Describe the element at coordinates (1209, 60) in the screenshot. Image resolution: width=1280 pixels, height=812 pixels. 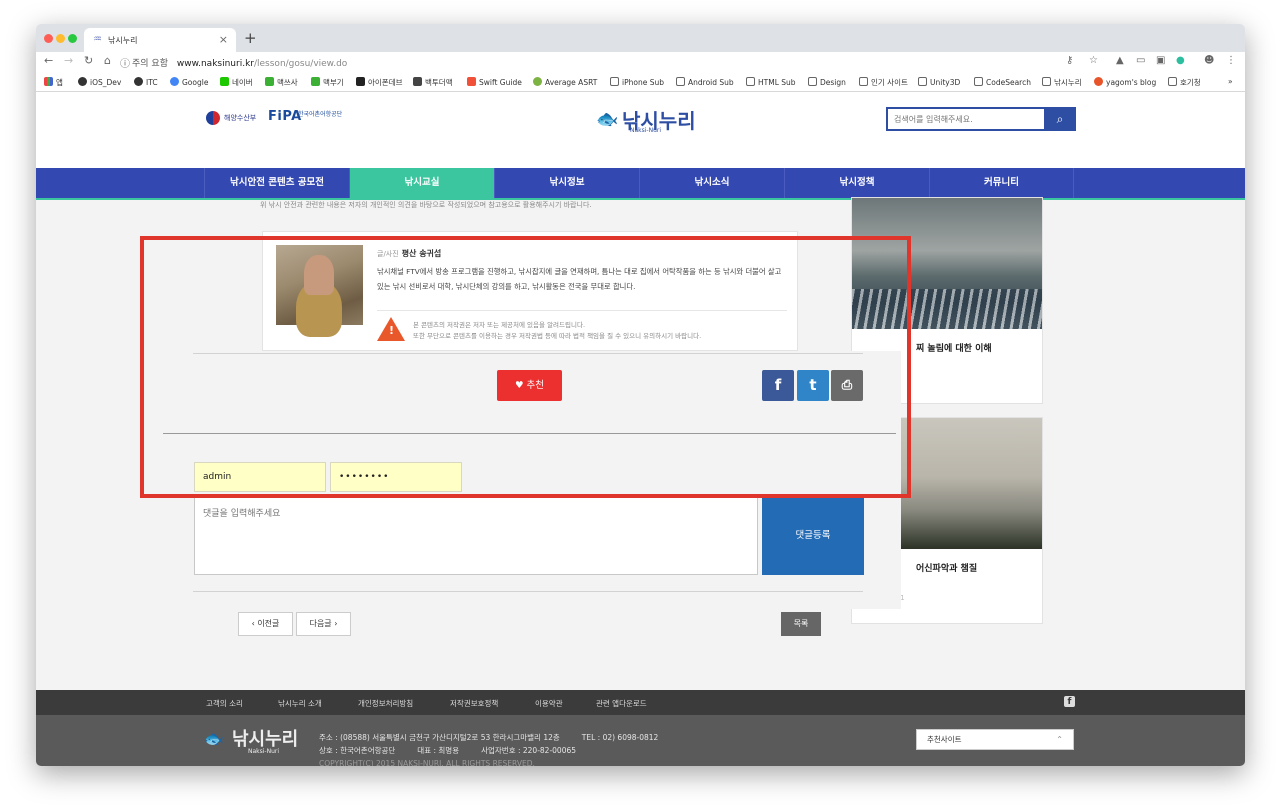
I see `profile-avatar: ☻` at that location.